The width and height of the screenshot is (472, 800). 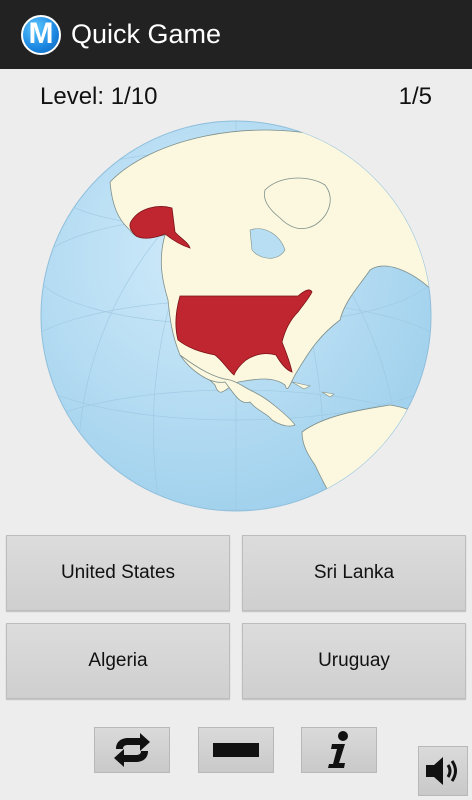 I want to click on restart-button, so click(x=132, y=750).